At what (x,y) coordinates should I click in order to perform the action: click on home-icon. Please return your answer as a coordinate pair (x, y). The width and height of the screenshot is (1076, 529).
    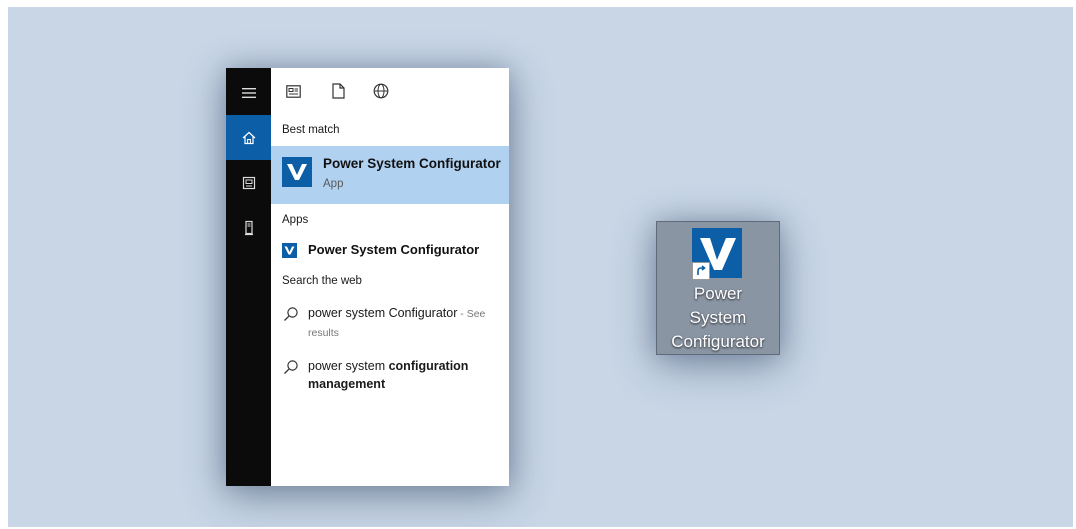
    Looking at the image, I should click on (248, 137).